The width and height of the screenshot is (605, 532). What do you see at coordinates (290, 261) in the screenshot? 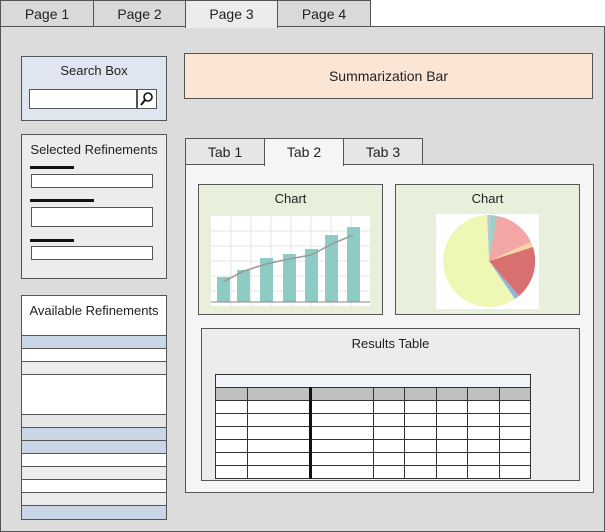
I see `bar-chart-thumbnail` at bounding box center [290, 261].